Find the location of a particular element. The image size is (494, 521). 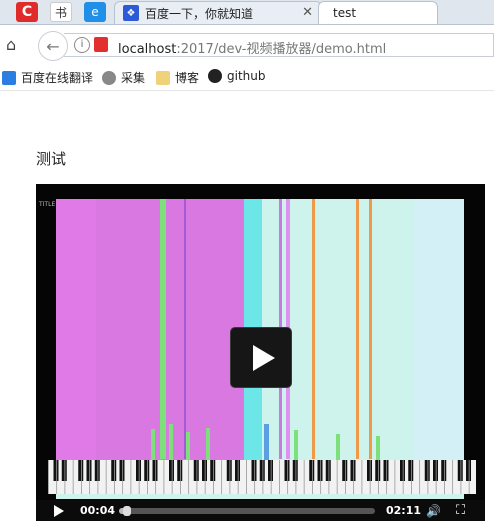

play-icon is located at coordinates (59, 511).